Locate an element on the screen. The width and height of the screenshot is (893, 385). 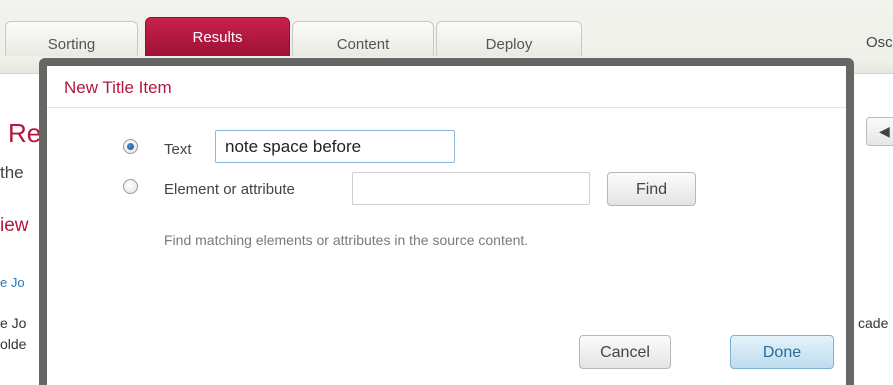
tab-content: Content is located at coordinates (363, 38).